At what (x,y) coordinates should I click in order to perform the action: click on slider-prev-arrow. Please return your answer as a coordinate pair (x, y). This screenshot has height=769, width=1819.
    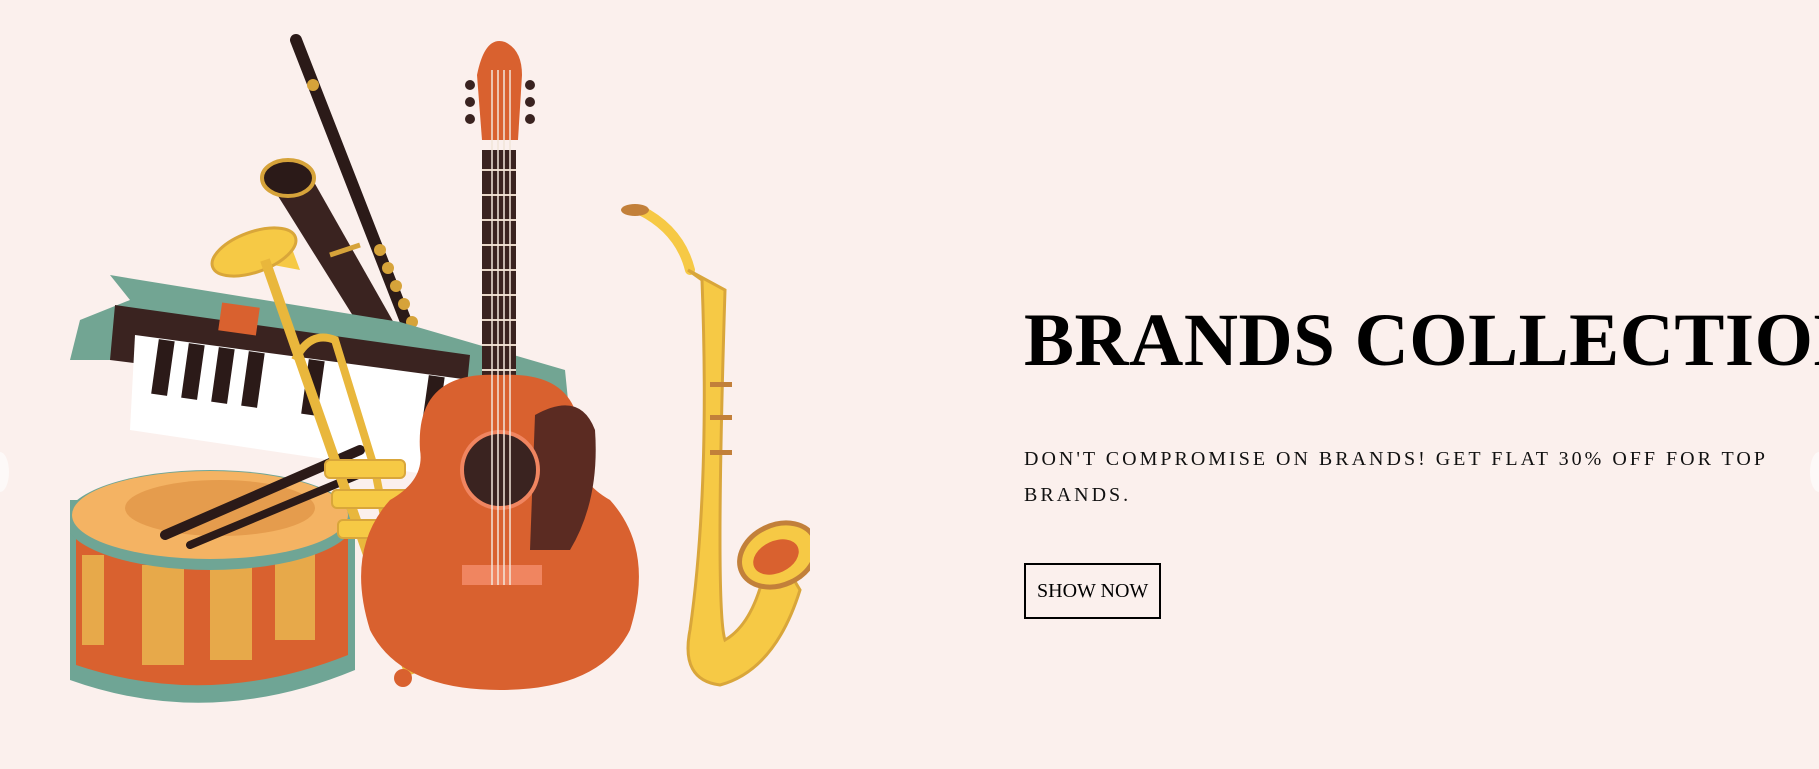
    Looking at the image, I should click on (4, 472).